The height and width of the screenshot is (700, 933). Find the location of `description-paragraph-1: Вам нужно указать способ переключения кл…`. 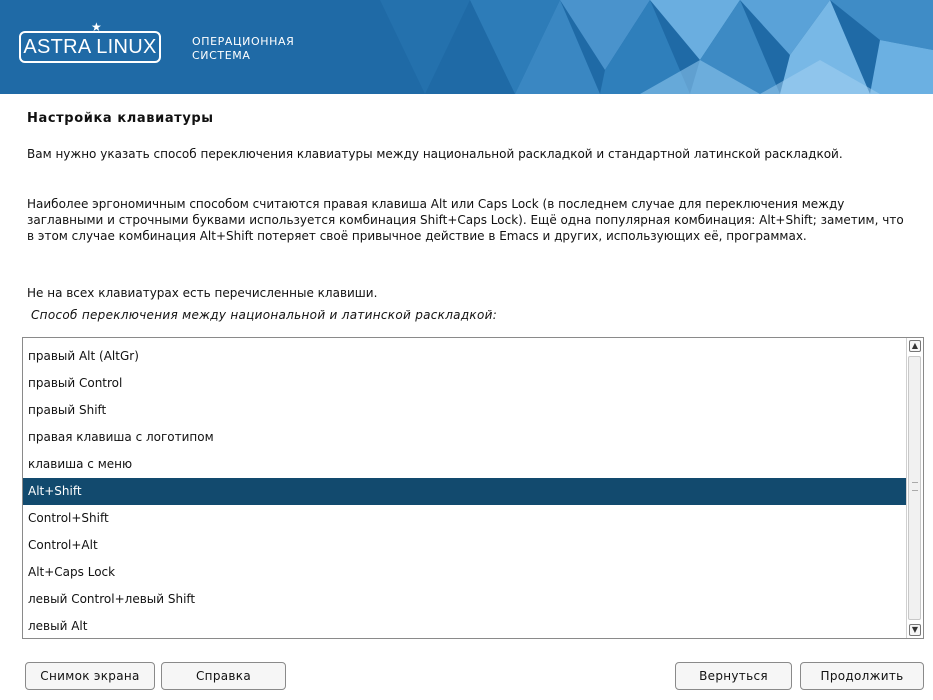

description-paragraph-1: Вам нужно указать способ переключения кл… is located at coordinates (435, 154).